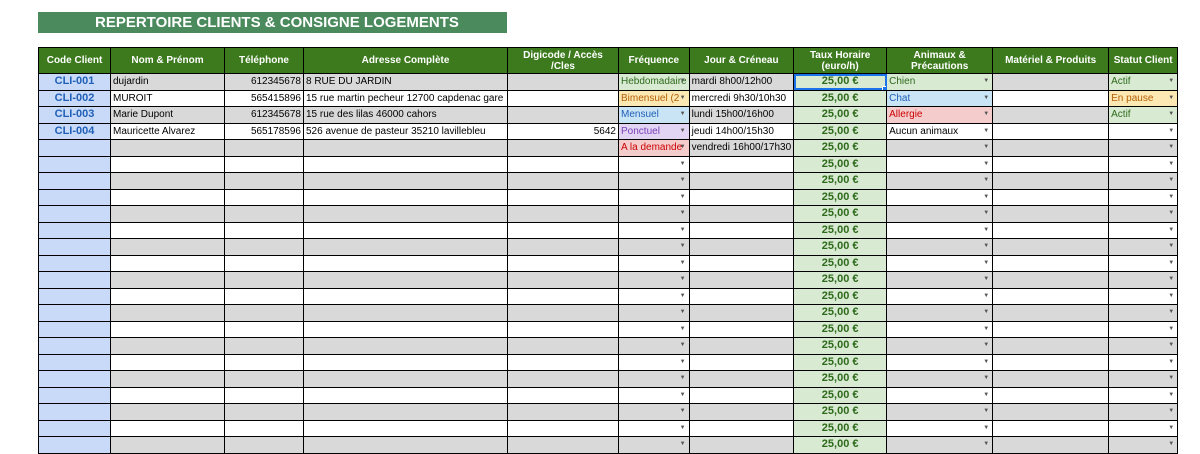  I want to click on header-telephone: Téléphone, so click(264, 60).